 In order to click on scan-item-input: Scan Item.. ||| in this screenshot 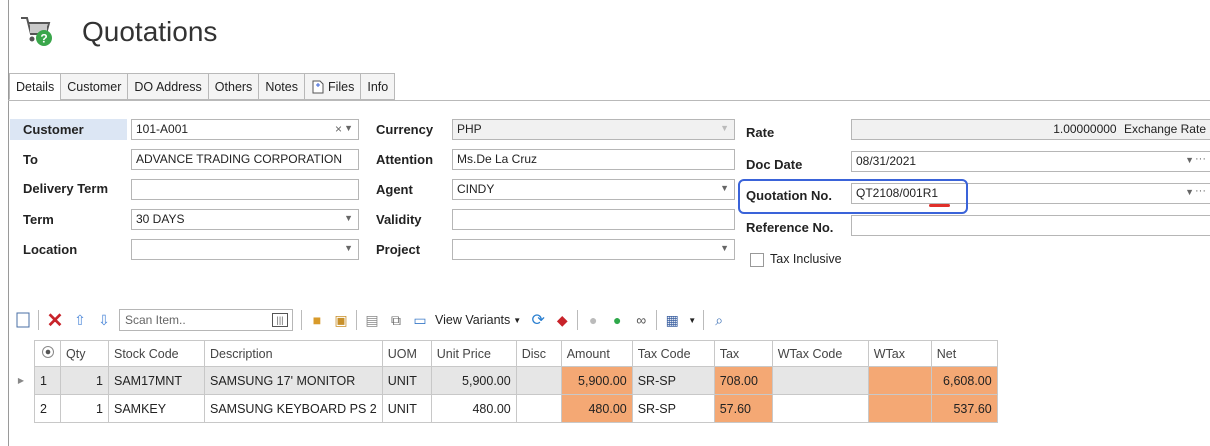, I will do `click(206, 320)`.